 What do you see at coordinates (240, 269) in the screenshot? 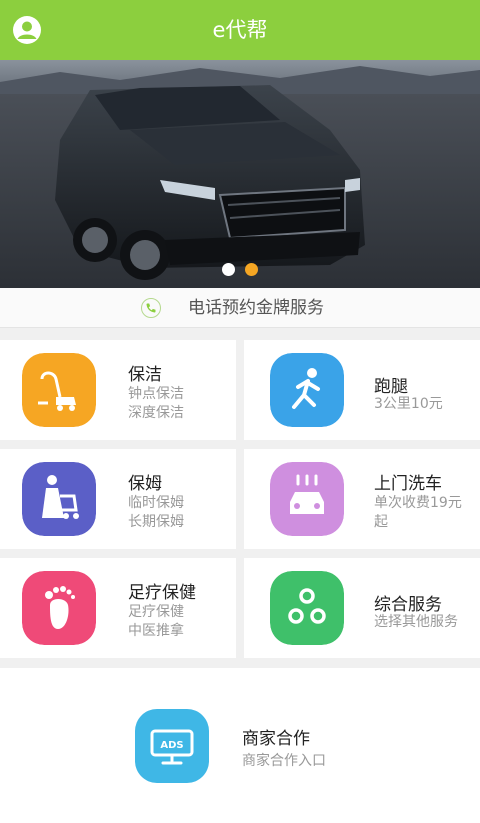
I see `carousel-indicator` at bounding box center [240, 269].